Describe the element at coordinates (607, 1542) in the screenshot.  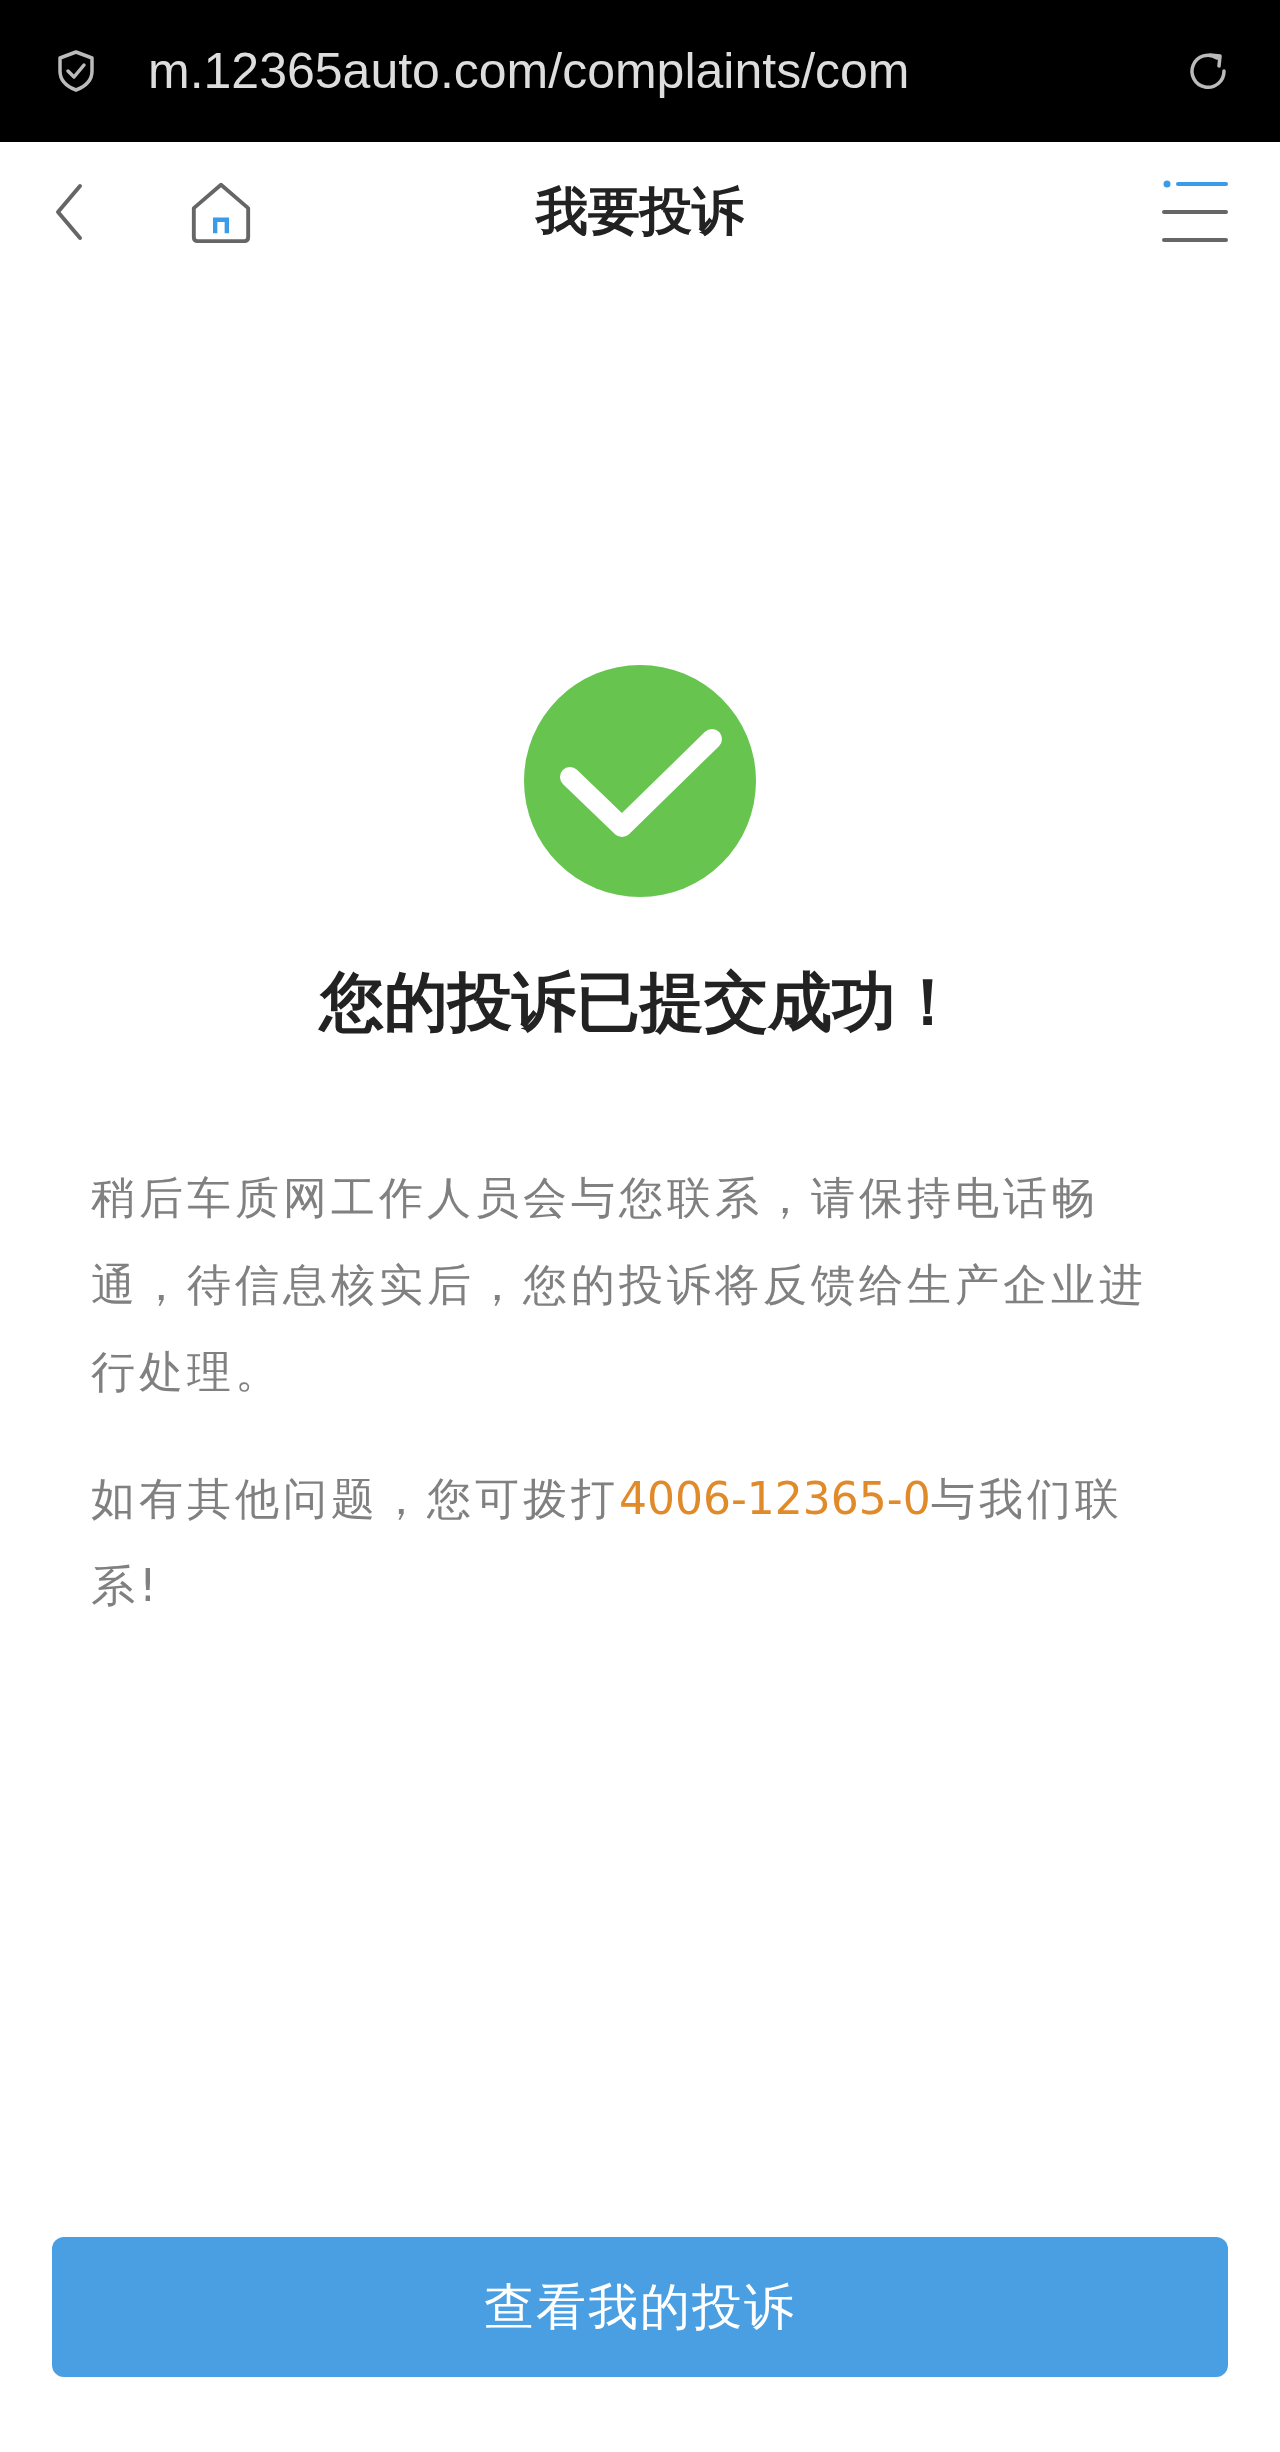
I see `contact-message: 如有其他问题，您可拨打4006-12365-0与我们联系!` at that location.